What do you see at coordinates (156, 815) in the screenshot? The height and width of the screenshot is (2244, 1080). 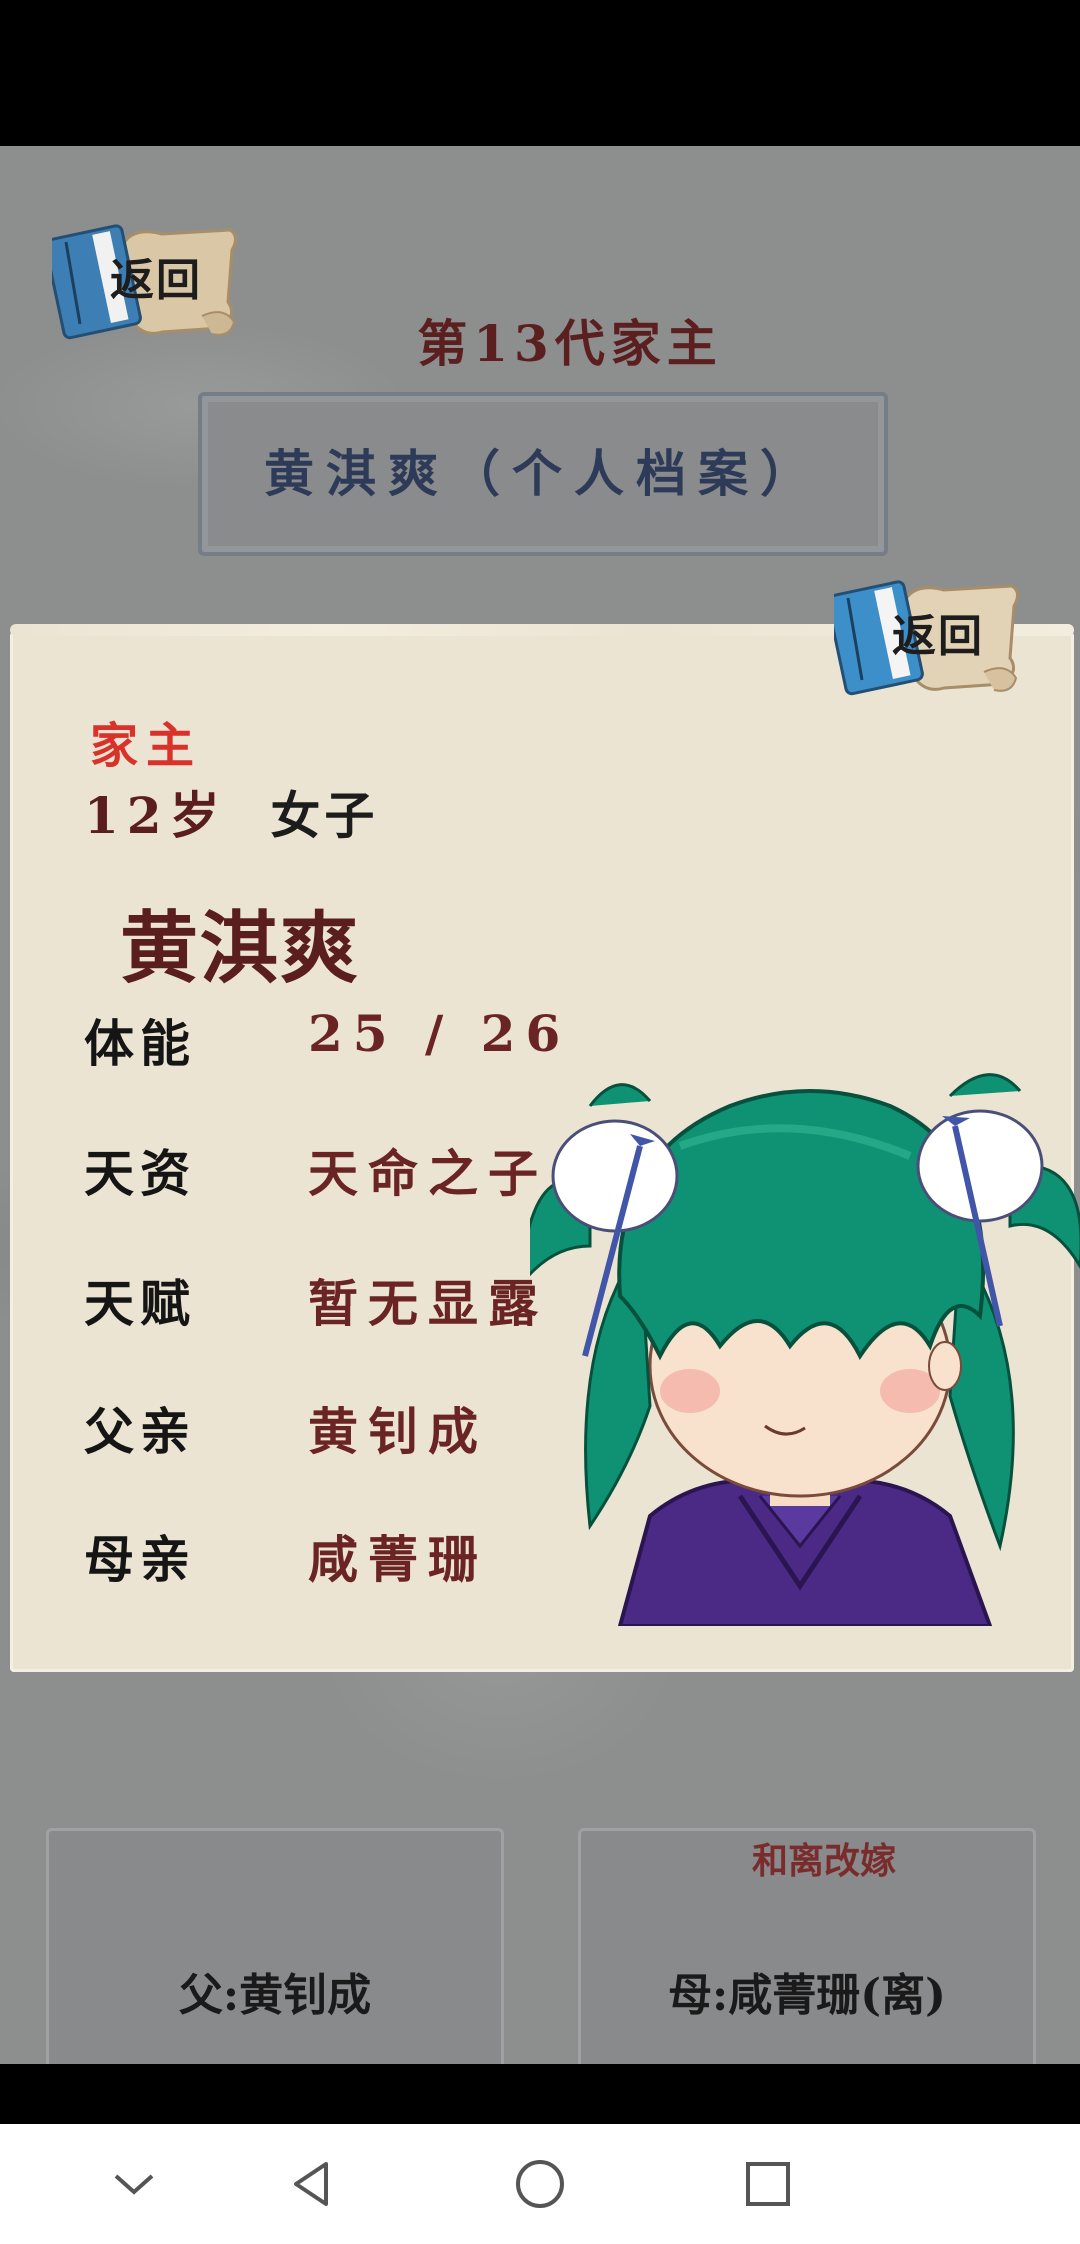 I see `age-value: 12岁` at bounding box center [156, 815].